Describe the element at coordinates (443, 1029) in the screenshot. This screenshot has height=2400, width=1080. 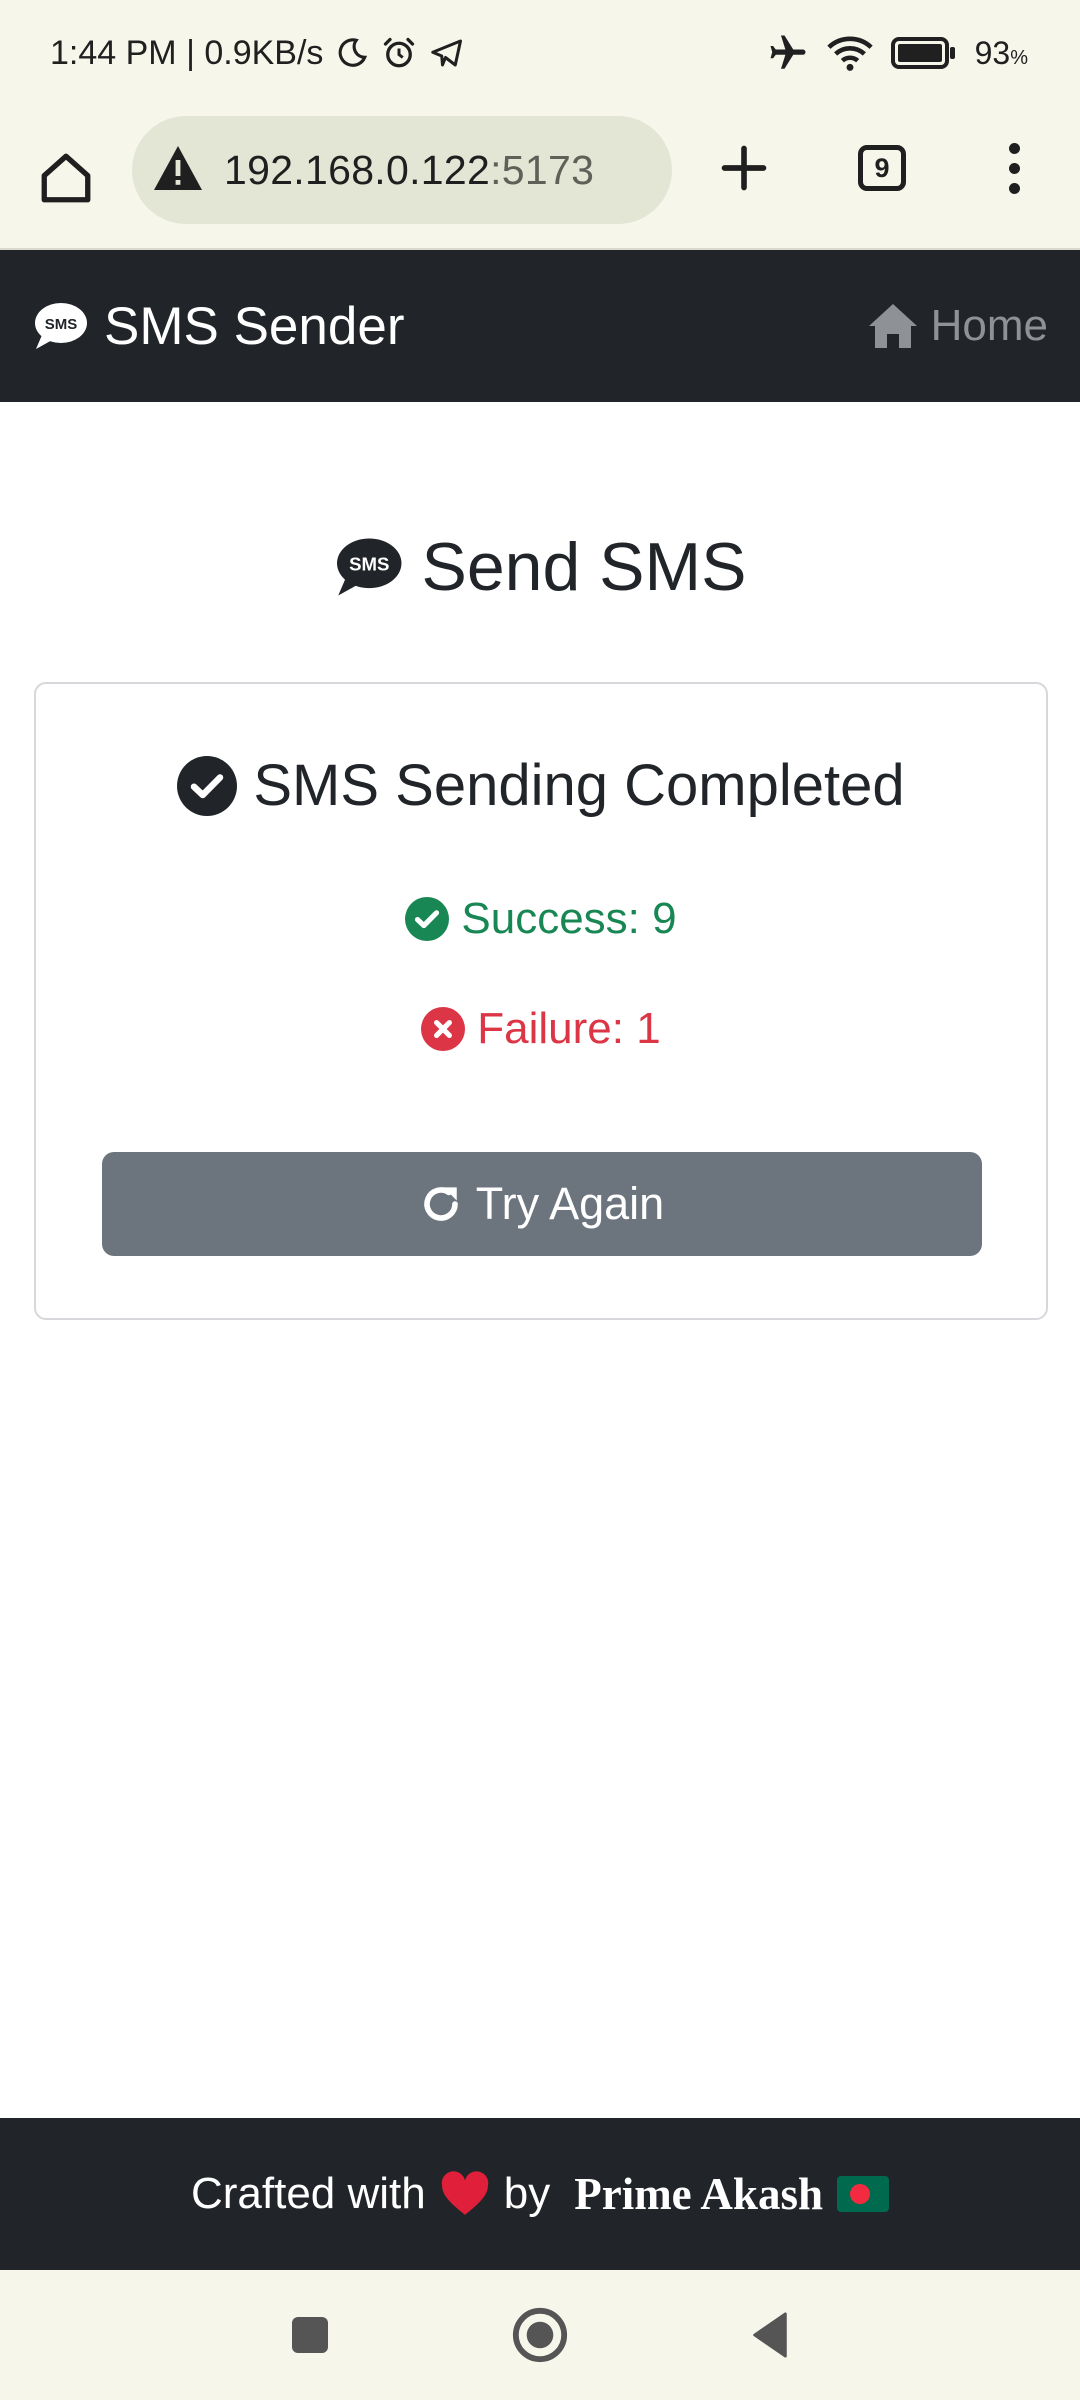
I see `x-circle-icon` at that location.